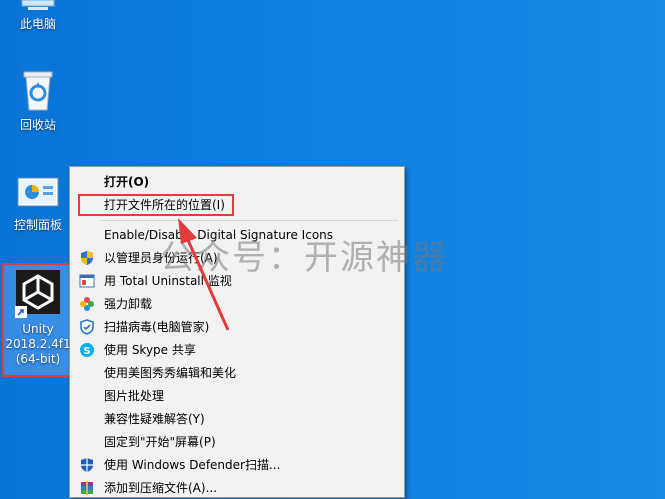 The image size is (665, 499). Describe the element at coordinates (21, 312) in the screenshot. I see `shortcut-arrow-icon` at that location.